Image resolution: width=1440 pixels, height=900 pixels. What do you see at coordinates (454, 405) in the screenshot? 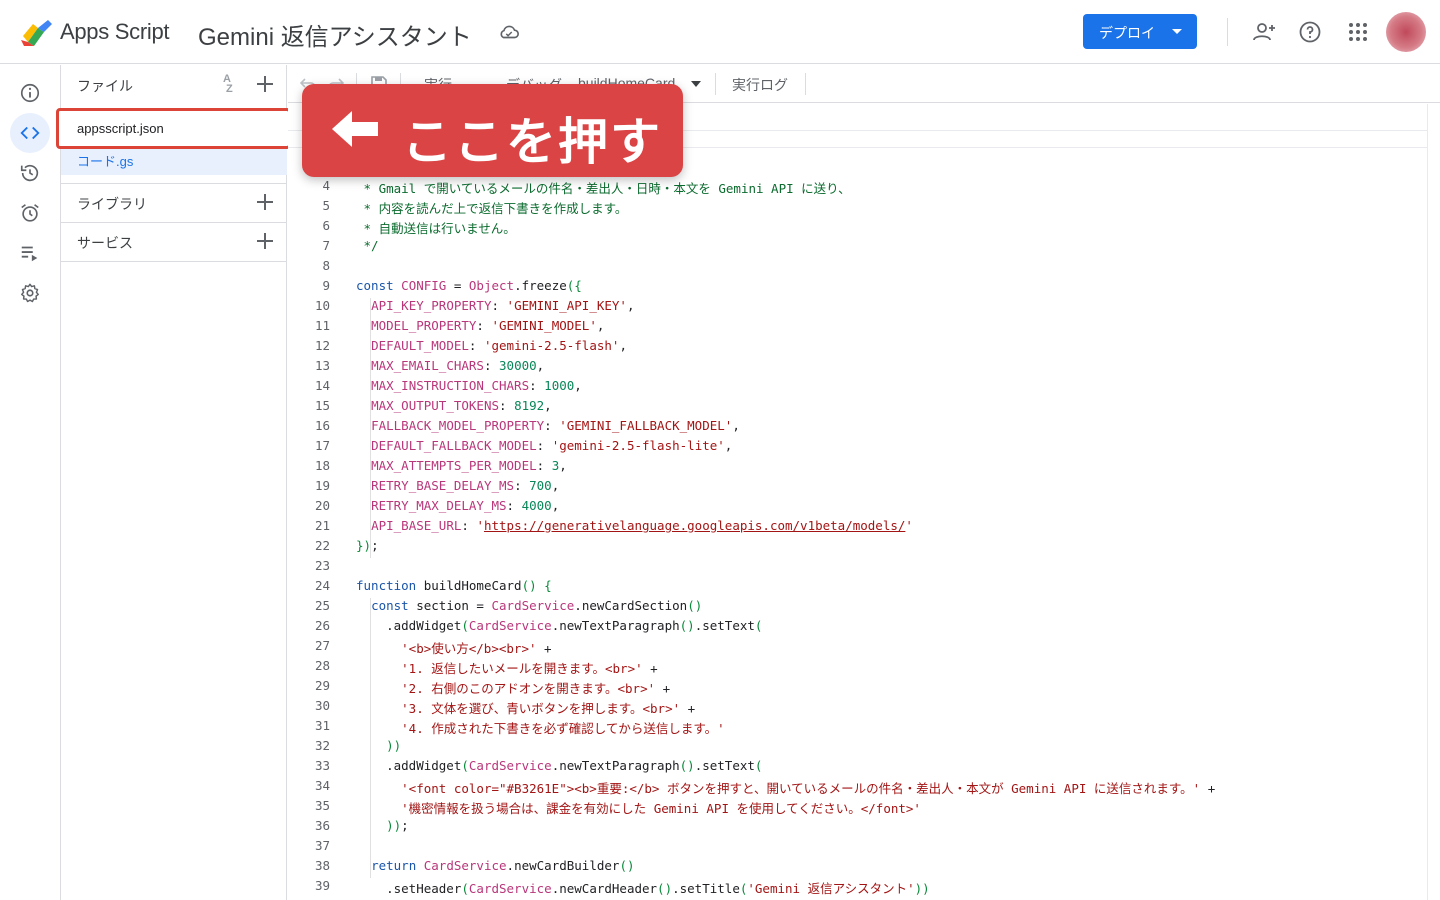
I see `code-line: MAX_OUTPUT_TOKENS: 8192,` at bounding box center [454, 405].